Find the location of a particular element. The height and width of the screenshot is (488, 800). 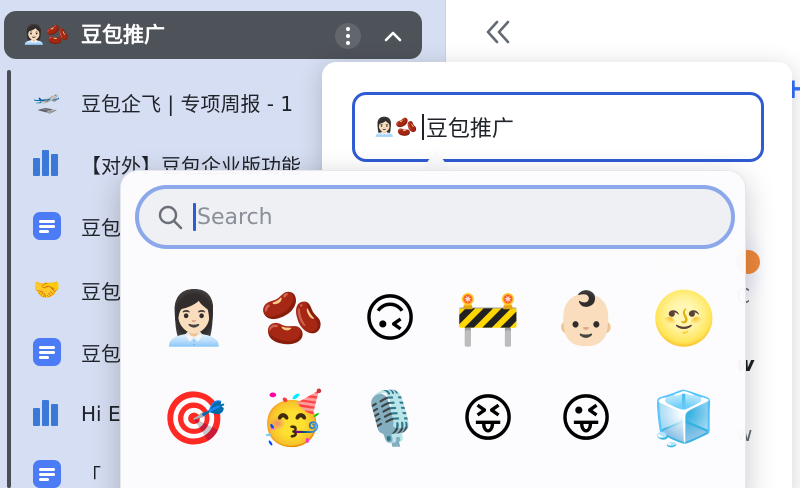

sidebar-item-label: 「 is located at coordinates (91, 475).